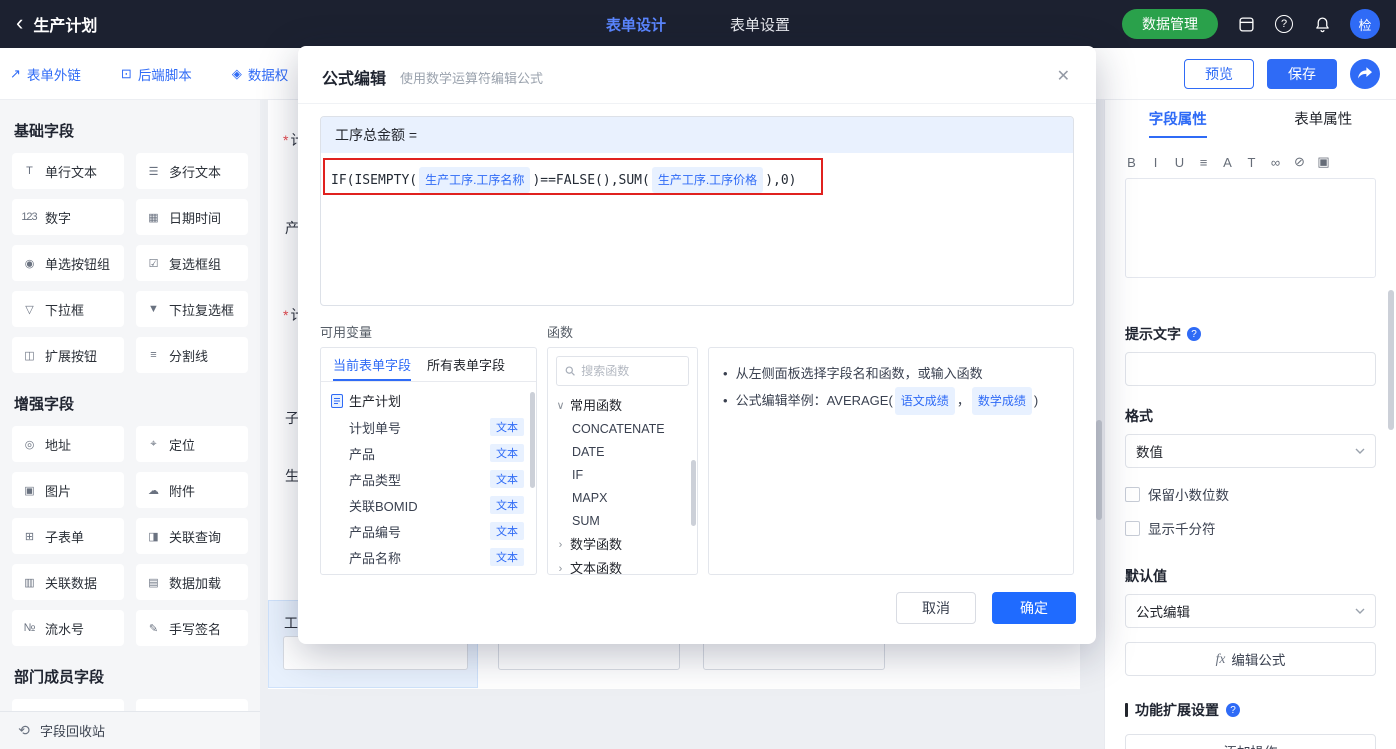 The image size is (1396, 749). Describe the element at coordinates (622, 452) in the screenshot. I see `function-item: DATE` at that location.